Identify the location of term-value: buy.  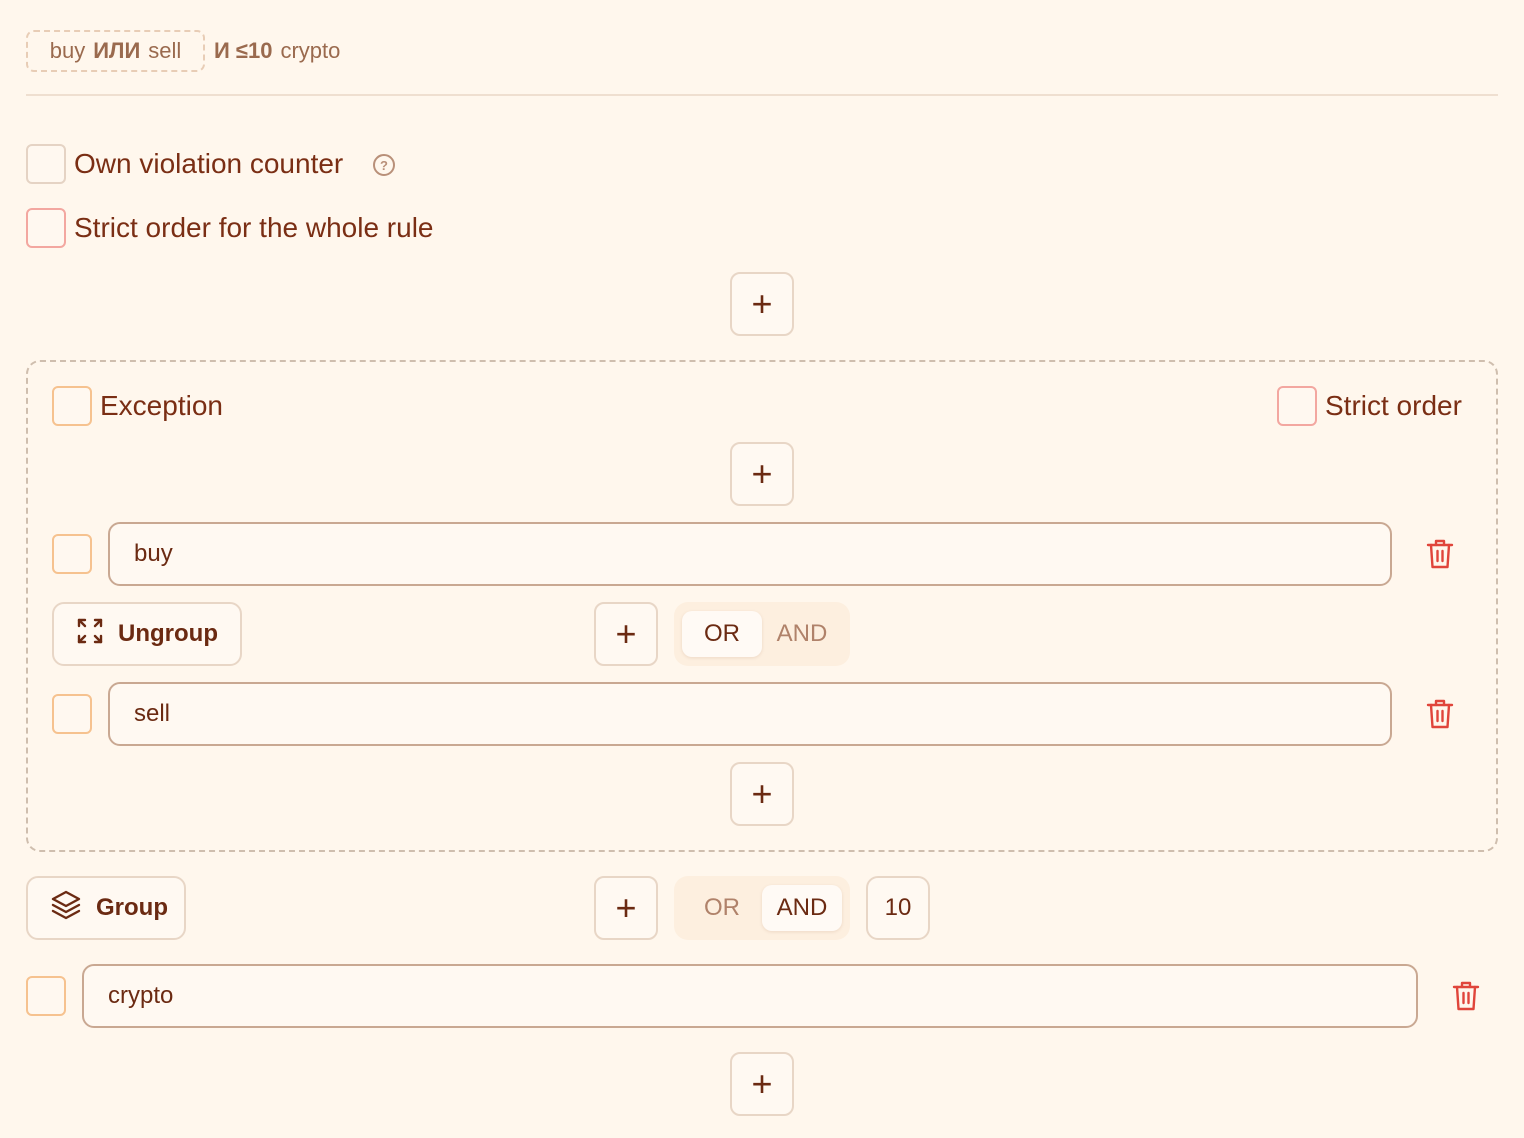
(153, 553).